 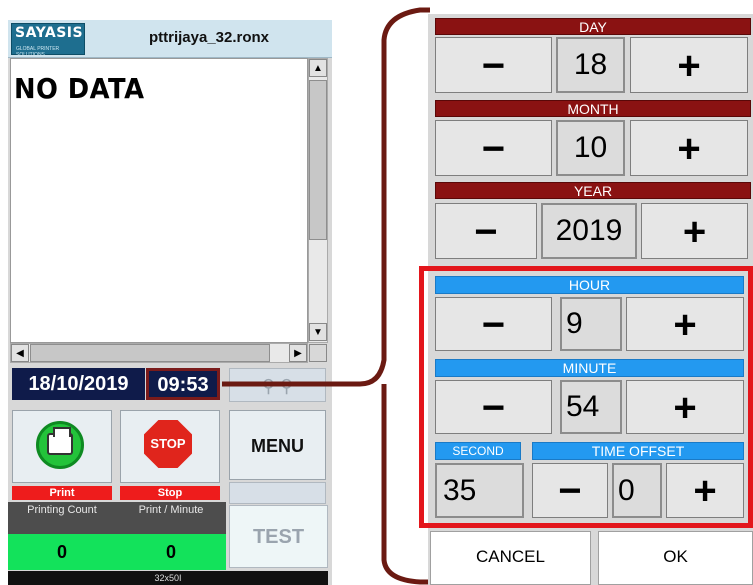 I want to click on scroll-down-icon: ▼, so click(x=318, y=332).